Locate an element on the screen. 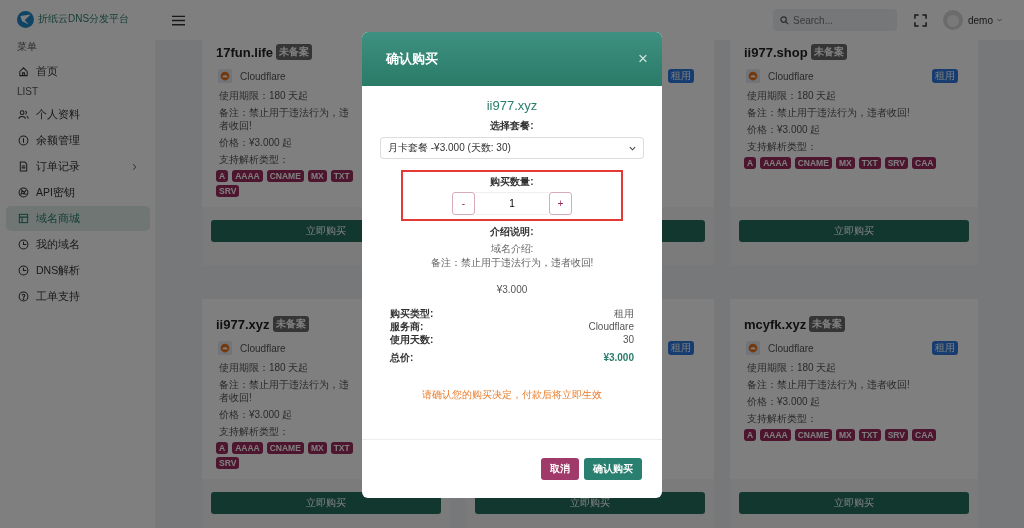 The width and height of the screenshot is (1024, 528). coin-icon is located at coordinates (23, 140).